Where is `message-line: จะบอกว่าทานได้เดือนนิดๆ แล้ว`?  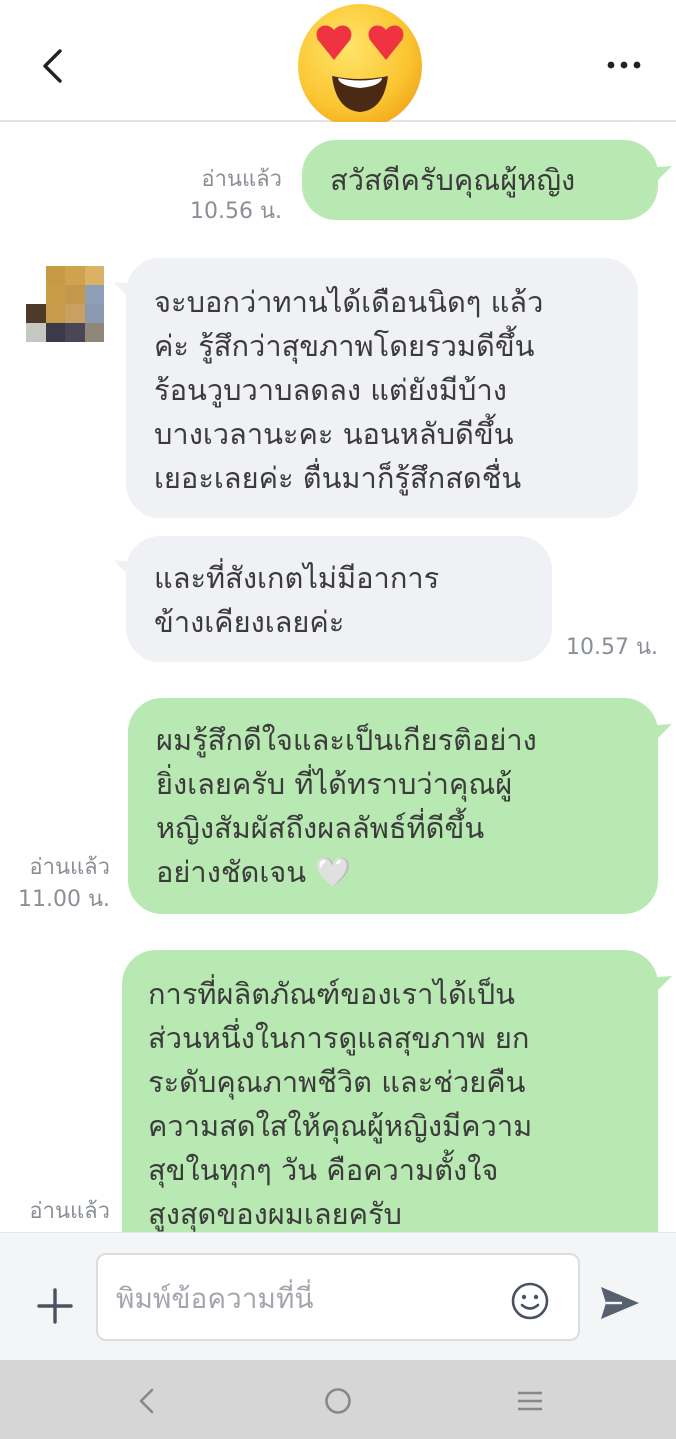 message-line: จะบอกว่าทานได้เดือนนิดๆ แล้ว is located at coordinates (349, 302).